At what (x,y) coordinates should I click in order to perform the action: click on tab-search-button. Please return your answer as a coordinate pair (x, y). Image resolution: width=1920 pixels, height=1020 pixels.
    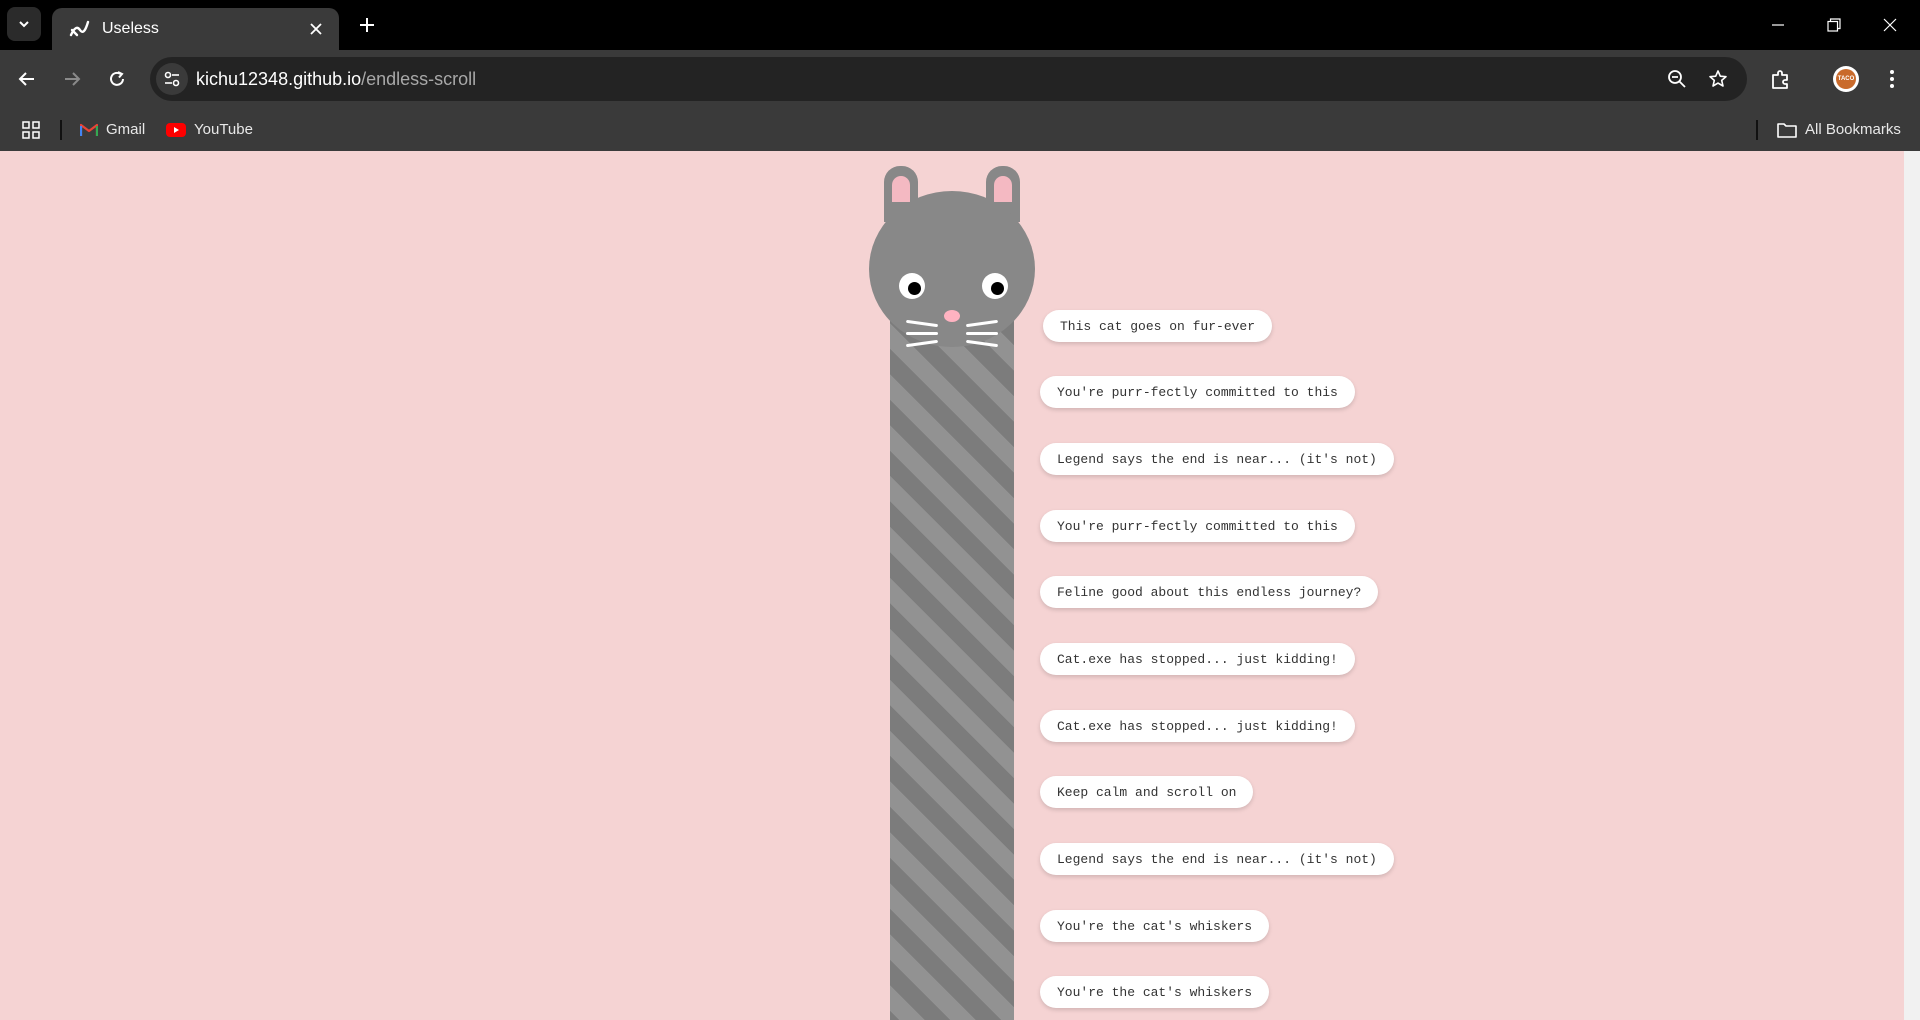
    Looking at the image, I should click on (24, 24).